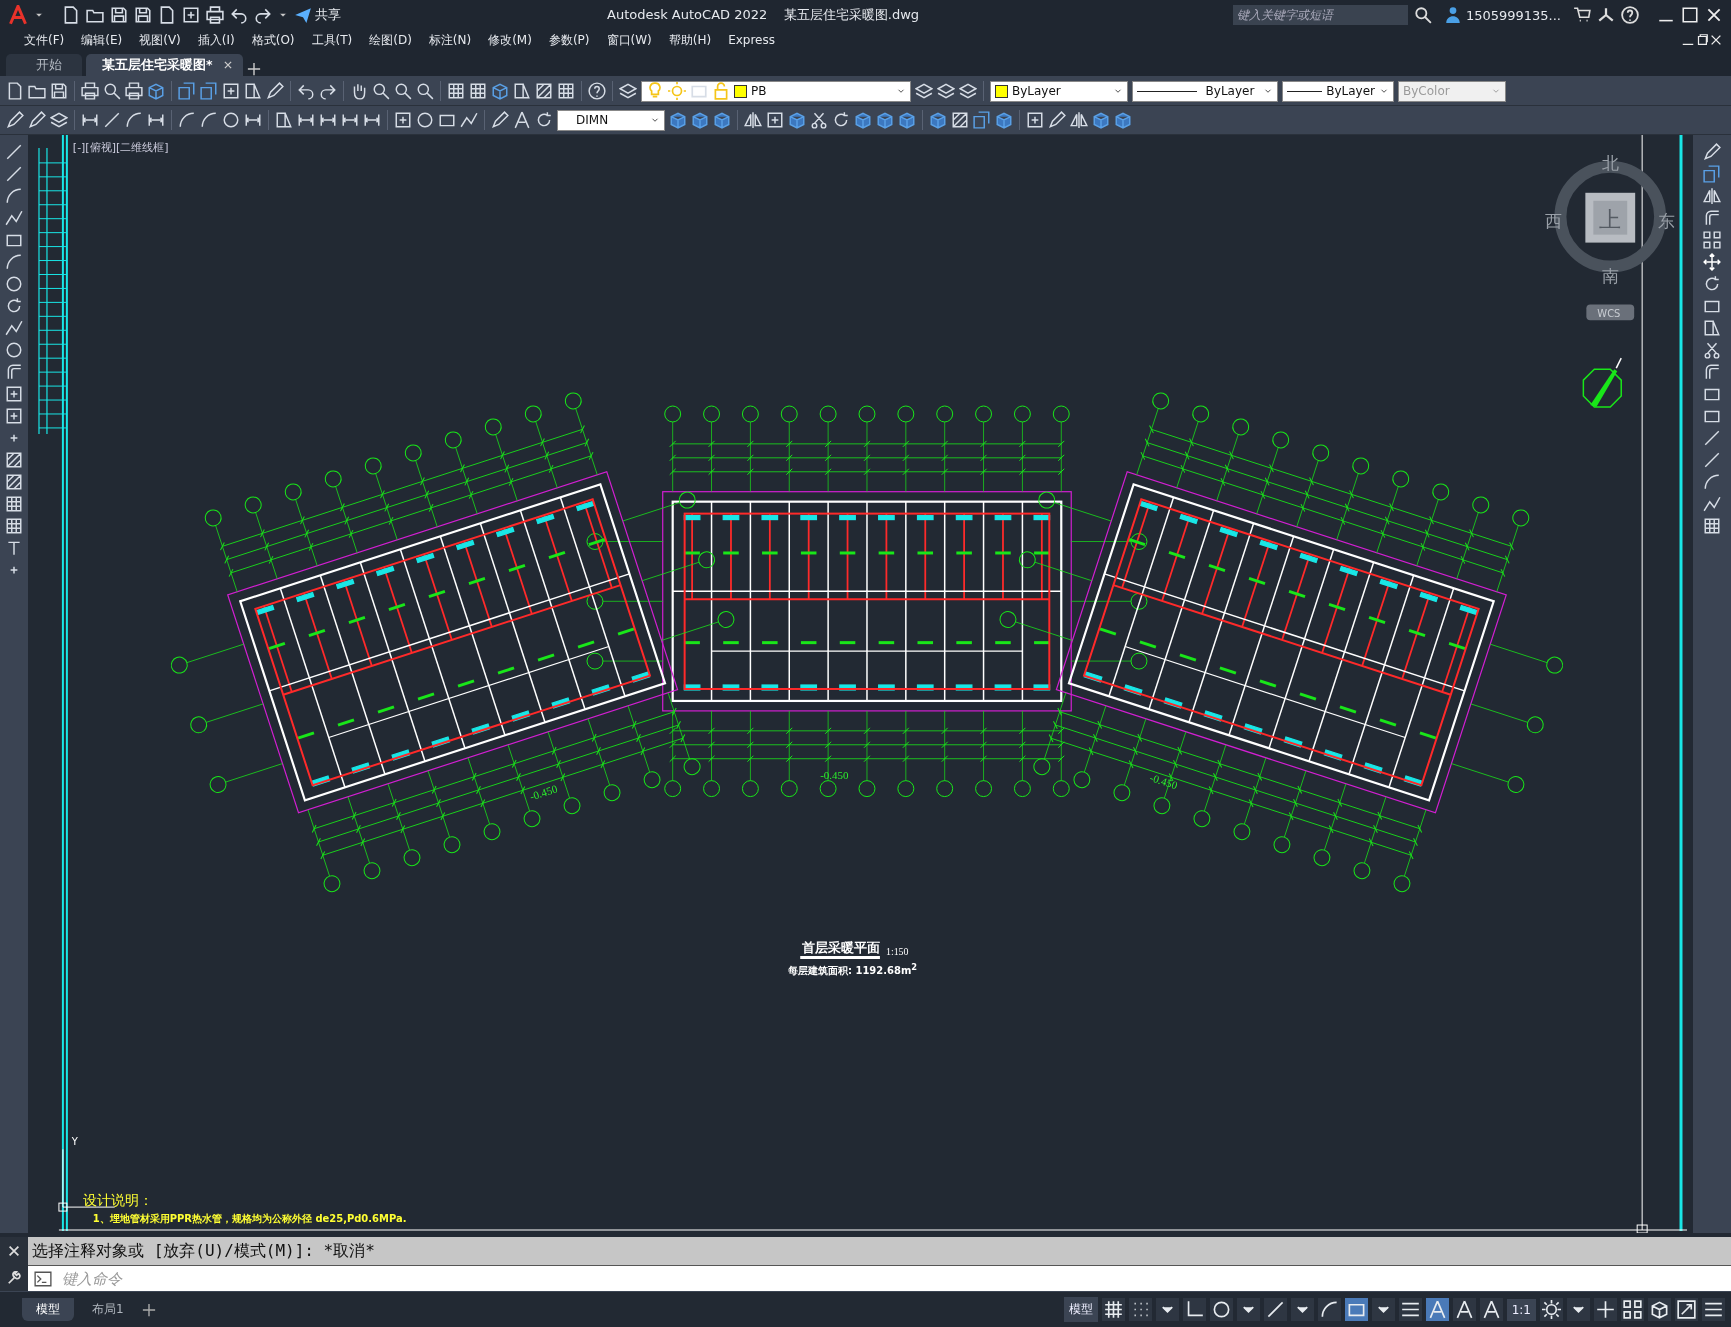  What do you see at coordinates (108, 1309) in the screenshot?
I see `layout-tab: 布局1` at bounding box center [108, 1309].